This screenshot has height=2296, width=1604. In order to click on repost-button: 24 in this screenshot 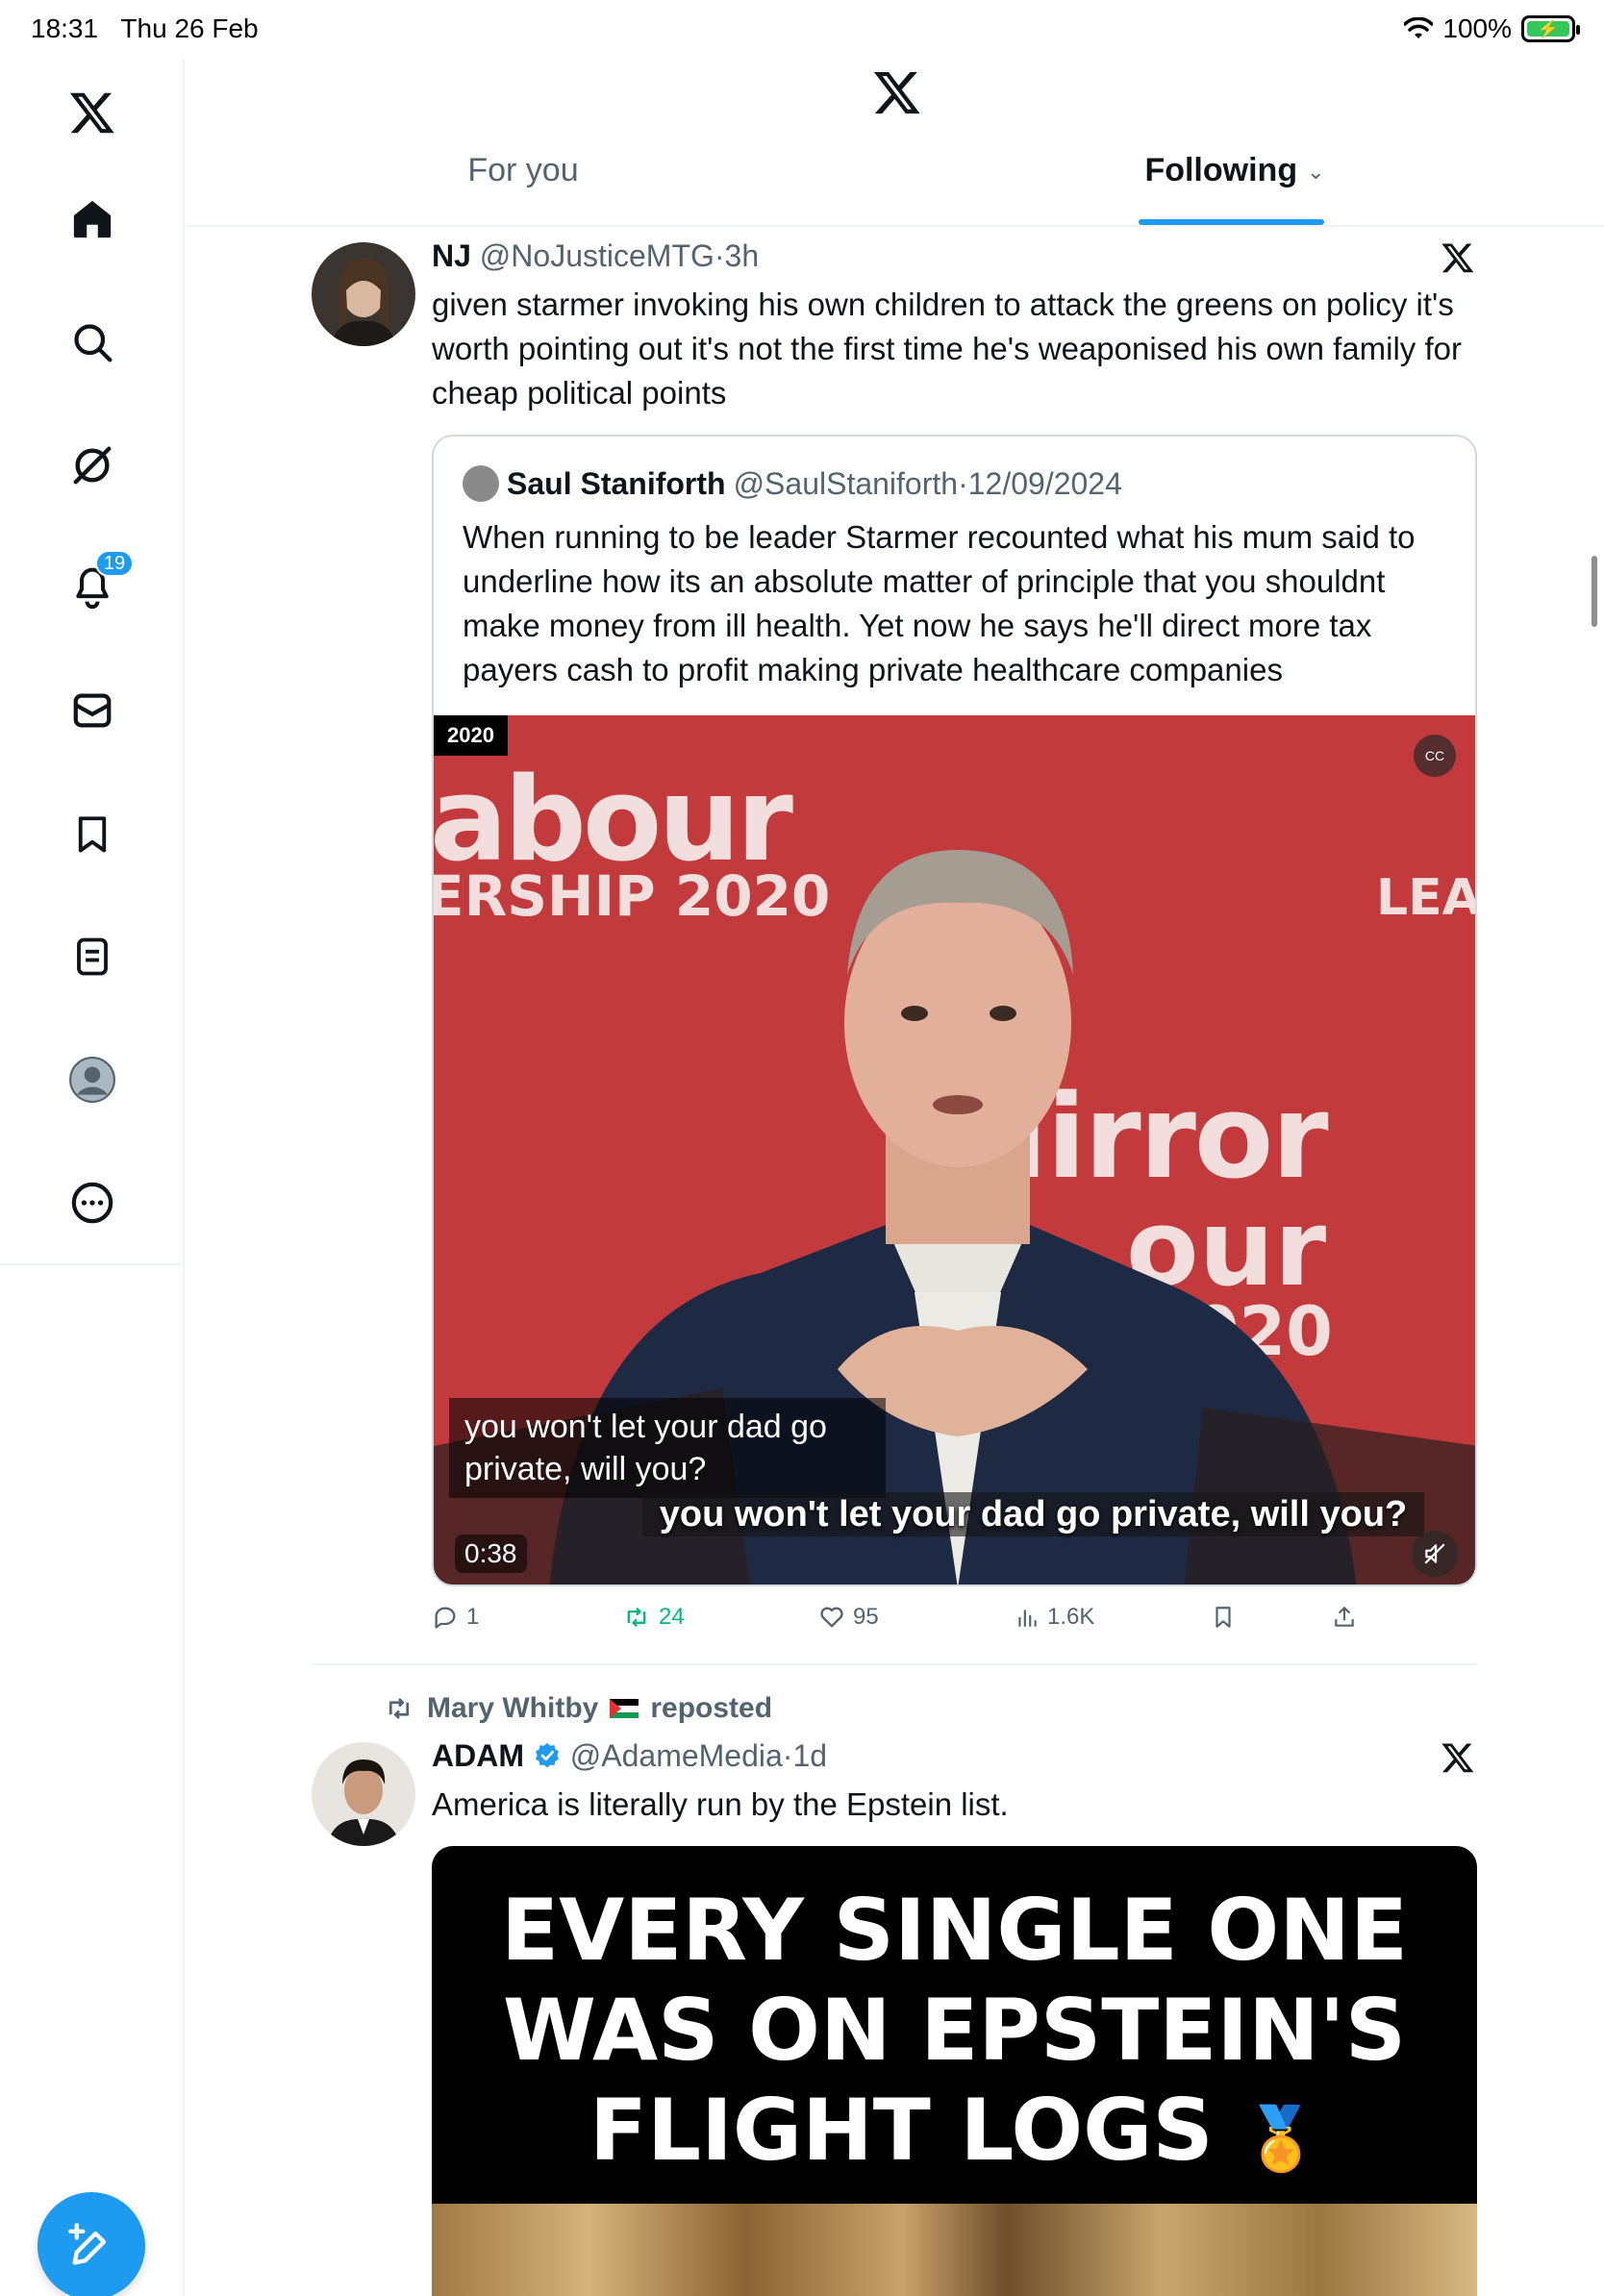, I will do `click(653, 1617)`.